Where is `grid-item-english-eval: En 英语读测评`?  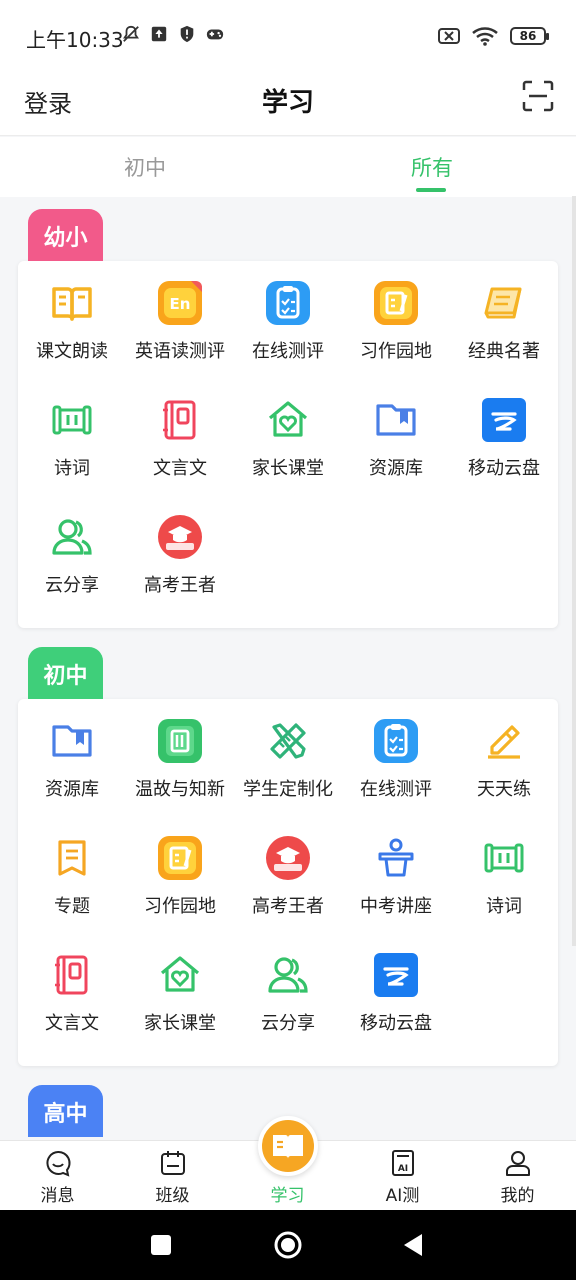
grid-item-english-eval: En 英语读测评 is located at coordinates (180, 311).